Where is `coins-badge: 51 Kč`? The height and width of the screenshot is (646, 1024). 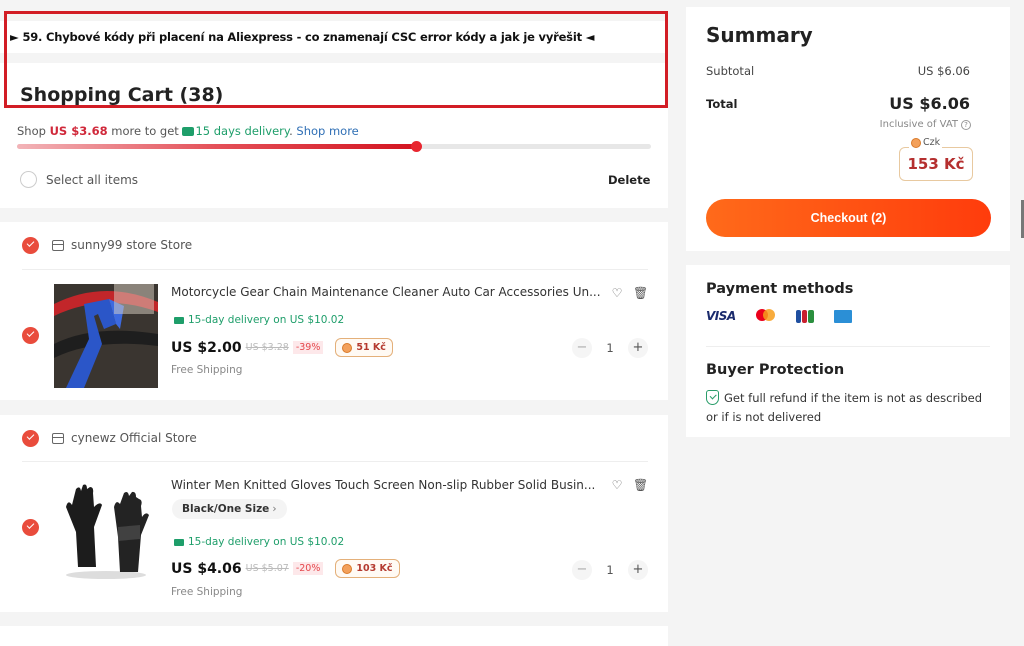
coins-badge: 51 Kč is located at coordinates (364, 347).